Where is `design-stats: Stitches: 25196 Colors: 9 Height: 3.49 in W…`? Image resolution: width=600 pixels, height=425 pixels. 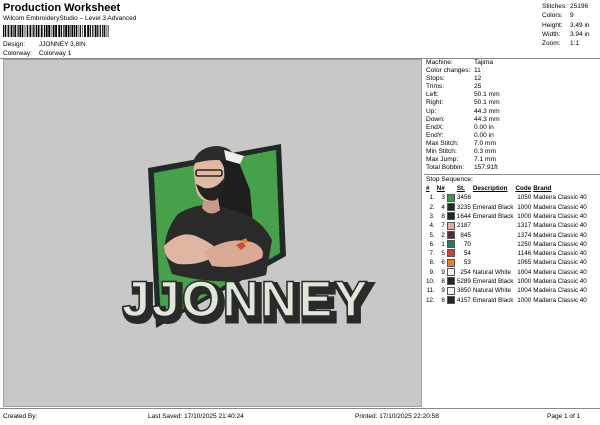 design-stats: Stitches: 25196 Colors: 9 Height: 3.49 in W… is located at coordinates (571, 25).